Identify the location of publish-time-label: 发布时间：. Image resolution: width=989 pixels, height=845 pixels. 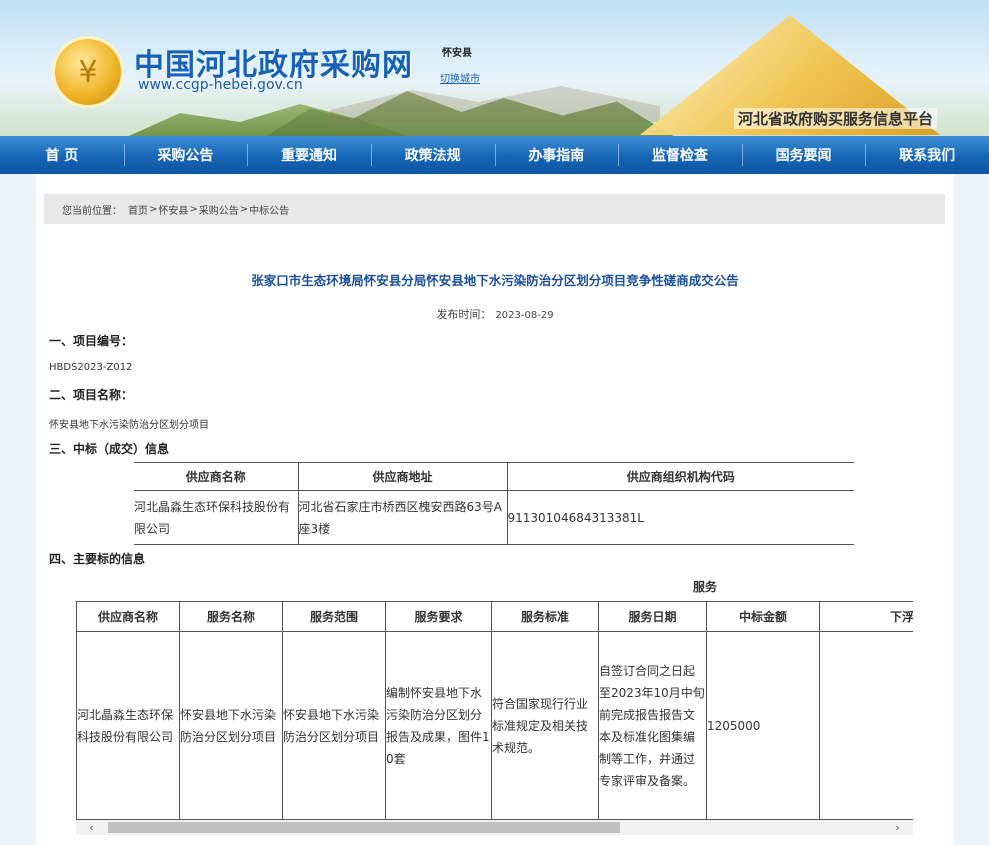
(464, 314).